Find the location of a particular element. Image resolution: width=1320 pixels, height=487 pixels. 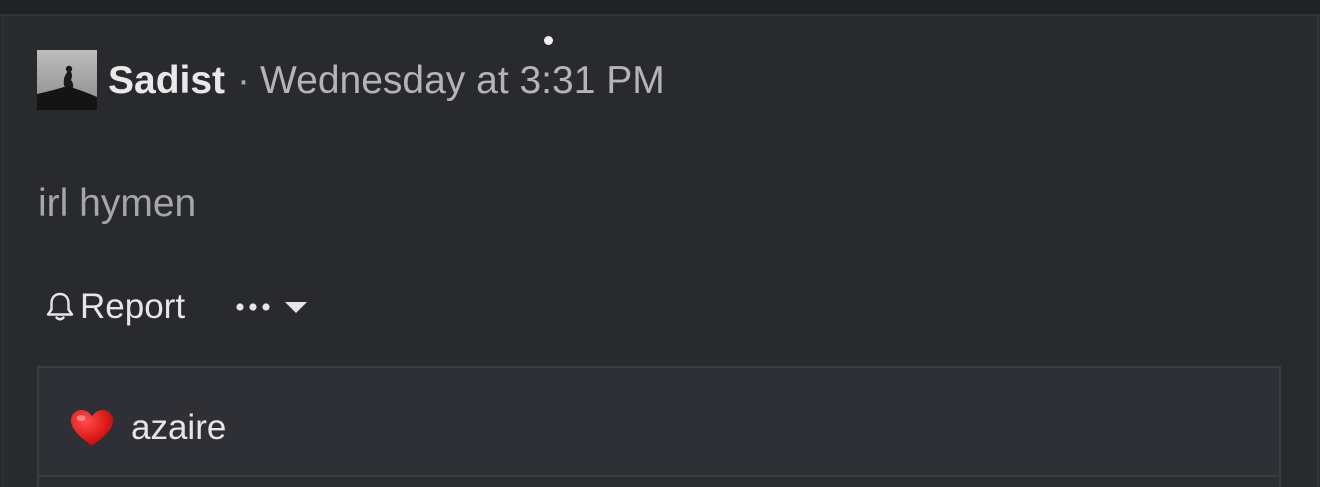

post-header: Sadist · Wednesday at 3:31 PM is located at coordinates (386, 81).